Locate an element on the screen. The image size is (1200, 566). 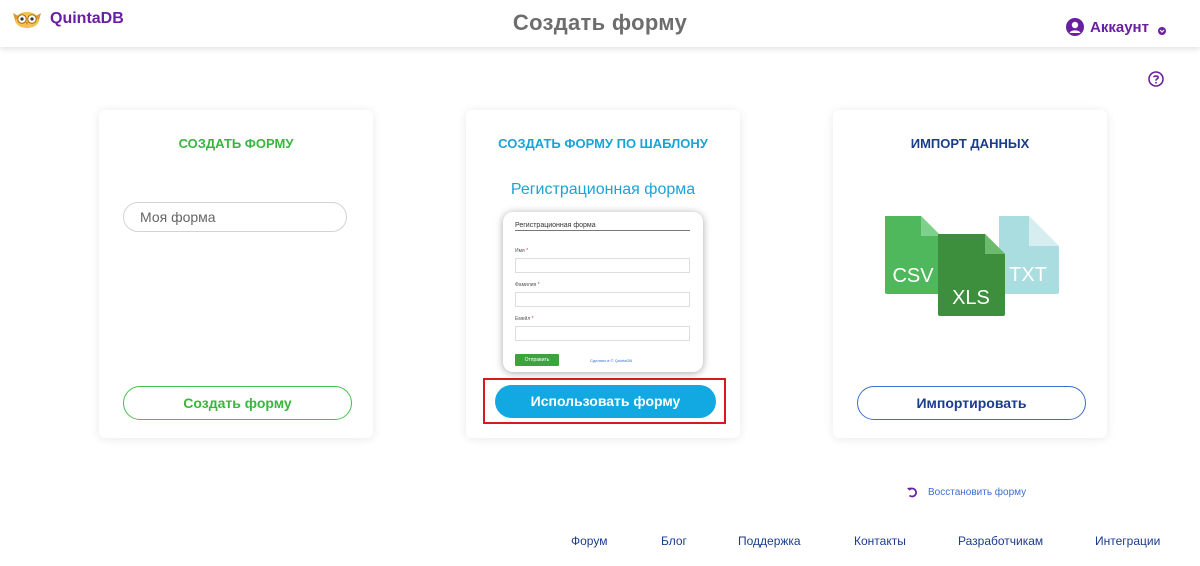
top-header: QuintaDB Создать форму Аккаунт is located at coordinates (600, 23).